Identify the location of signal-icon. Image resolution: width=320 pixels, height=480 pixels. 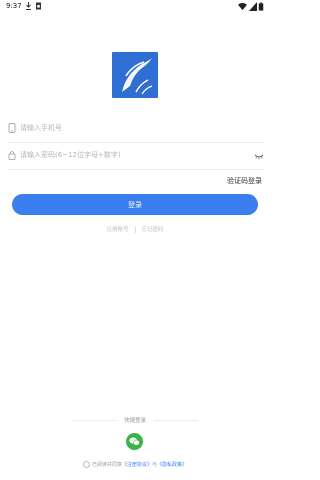
(253, 6).